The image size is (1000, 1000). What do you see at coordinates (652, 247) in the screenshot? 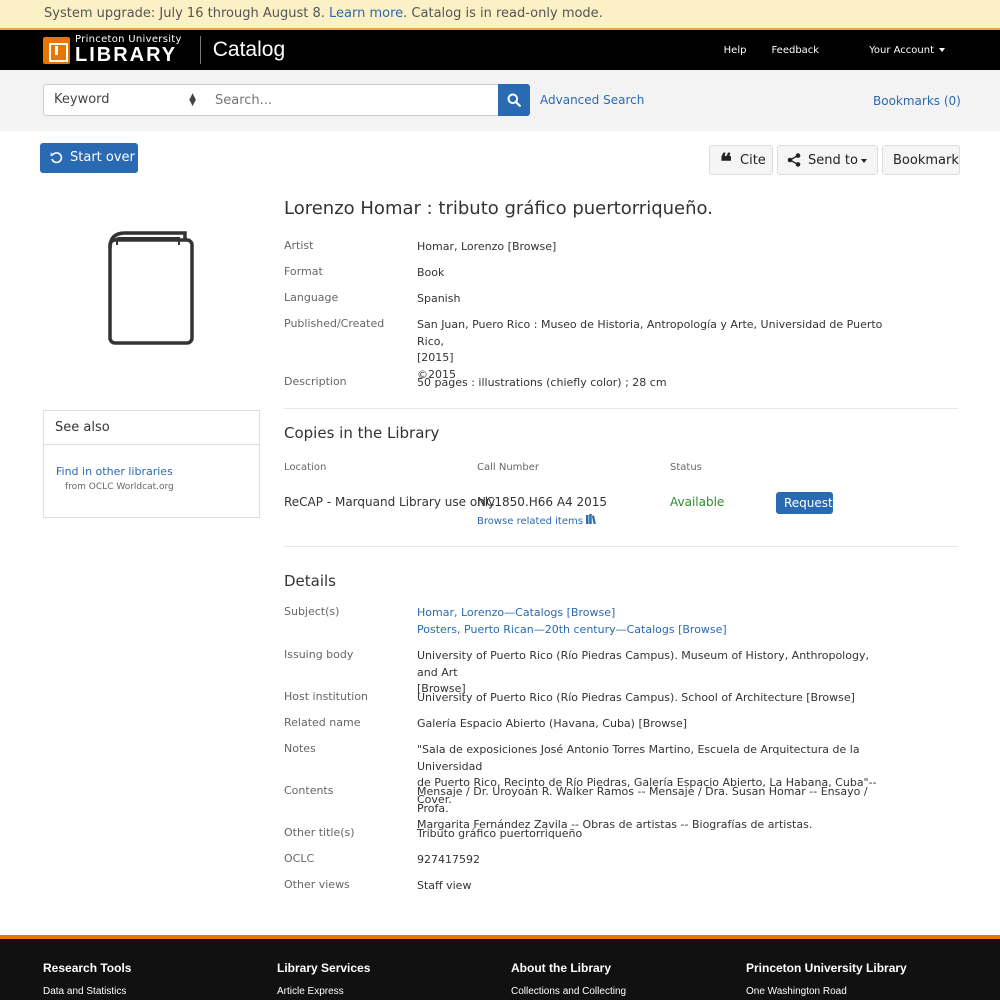
I see `artist-link: Homar, Lorenzo [Browse]` at bounding box center [652, 247].